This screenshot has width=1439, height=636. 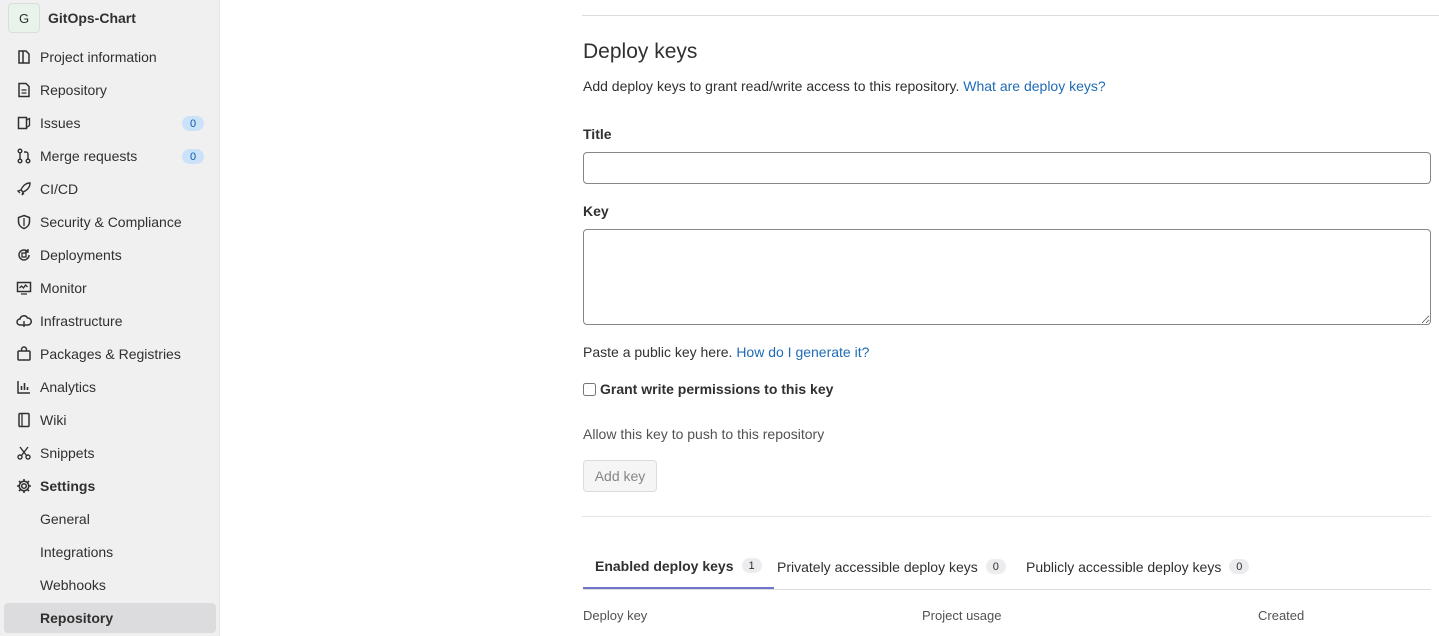 I want to click on book-icon, so click(x=24, y=420).